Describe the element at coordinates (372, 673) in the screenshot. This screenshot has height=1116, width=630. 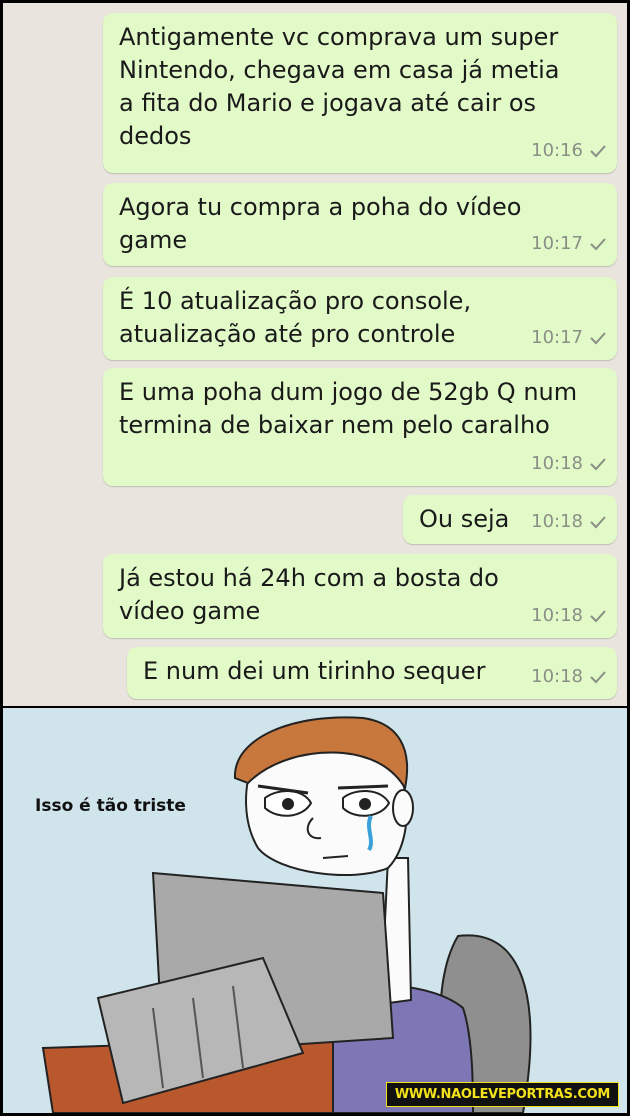
I see `message-bubble: E num dei um tirinho sequer 10:18` at that location.